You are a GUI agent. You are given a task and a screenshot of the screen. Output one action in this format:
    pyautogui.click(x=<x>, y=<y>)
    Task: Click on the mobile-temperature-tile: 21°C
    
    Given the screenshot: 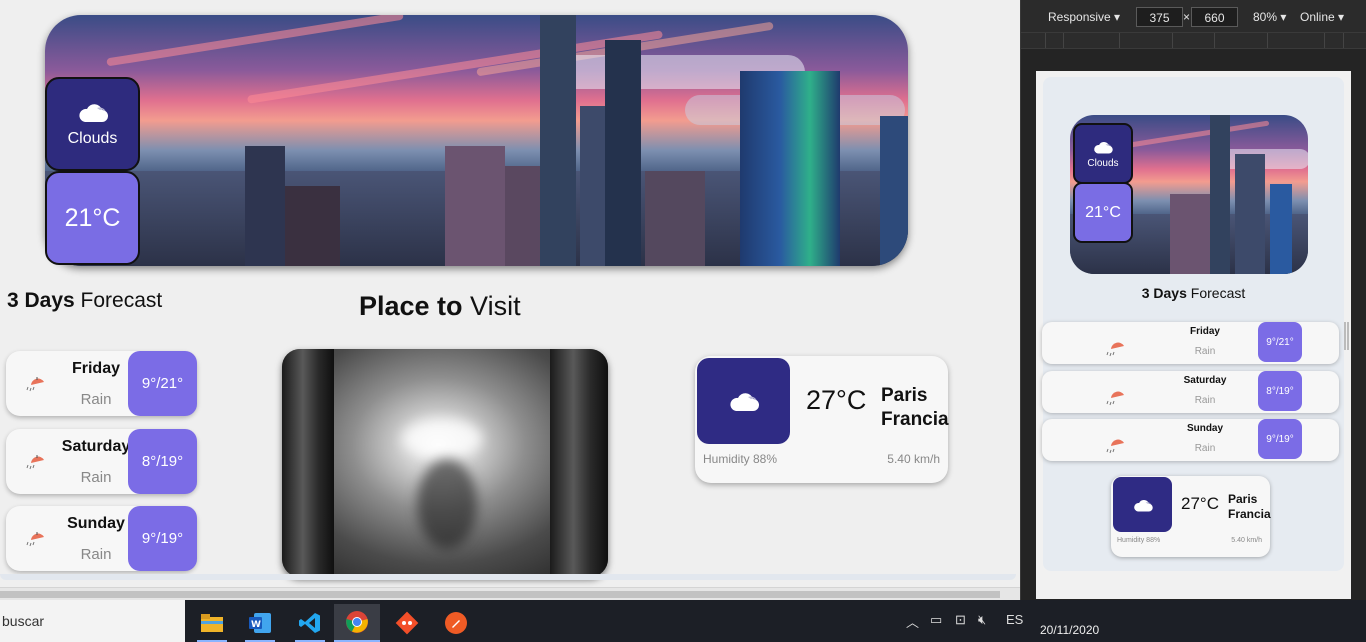 What is the action you would take?
    pyautogui.click(x=1103, y=212)
    